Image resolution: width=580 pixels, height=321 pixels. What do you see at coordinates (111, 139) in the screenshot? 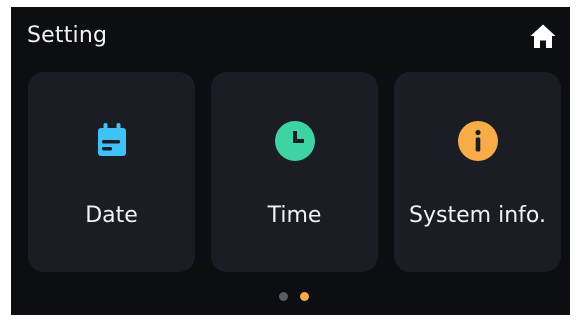
I see `calendar-icon` at bounding box center [111, 139].